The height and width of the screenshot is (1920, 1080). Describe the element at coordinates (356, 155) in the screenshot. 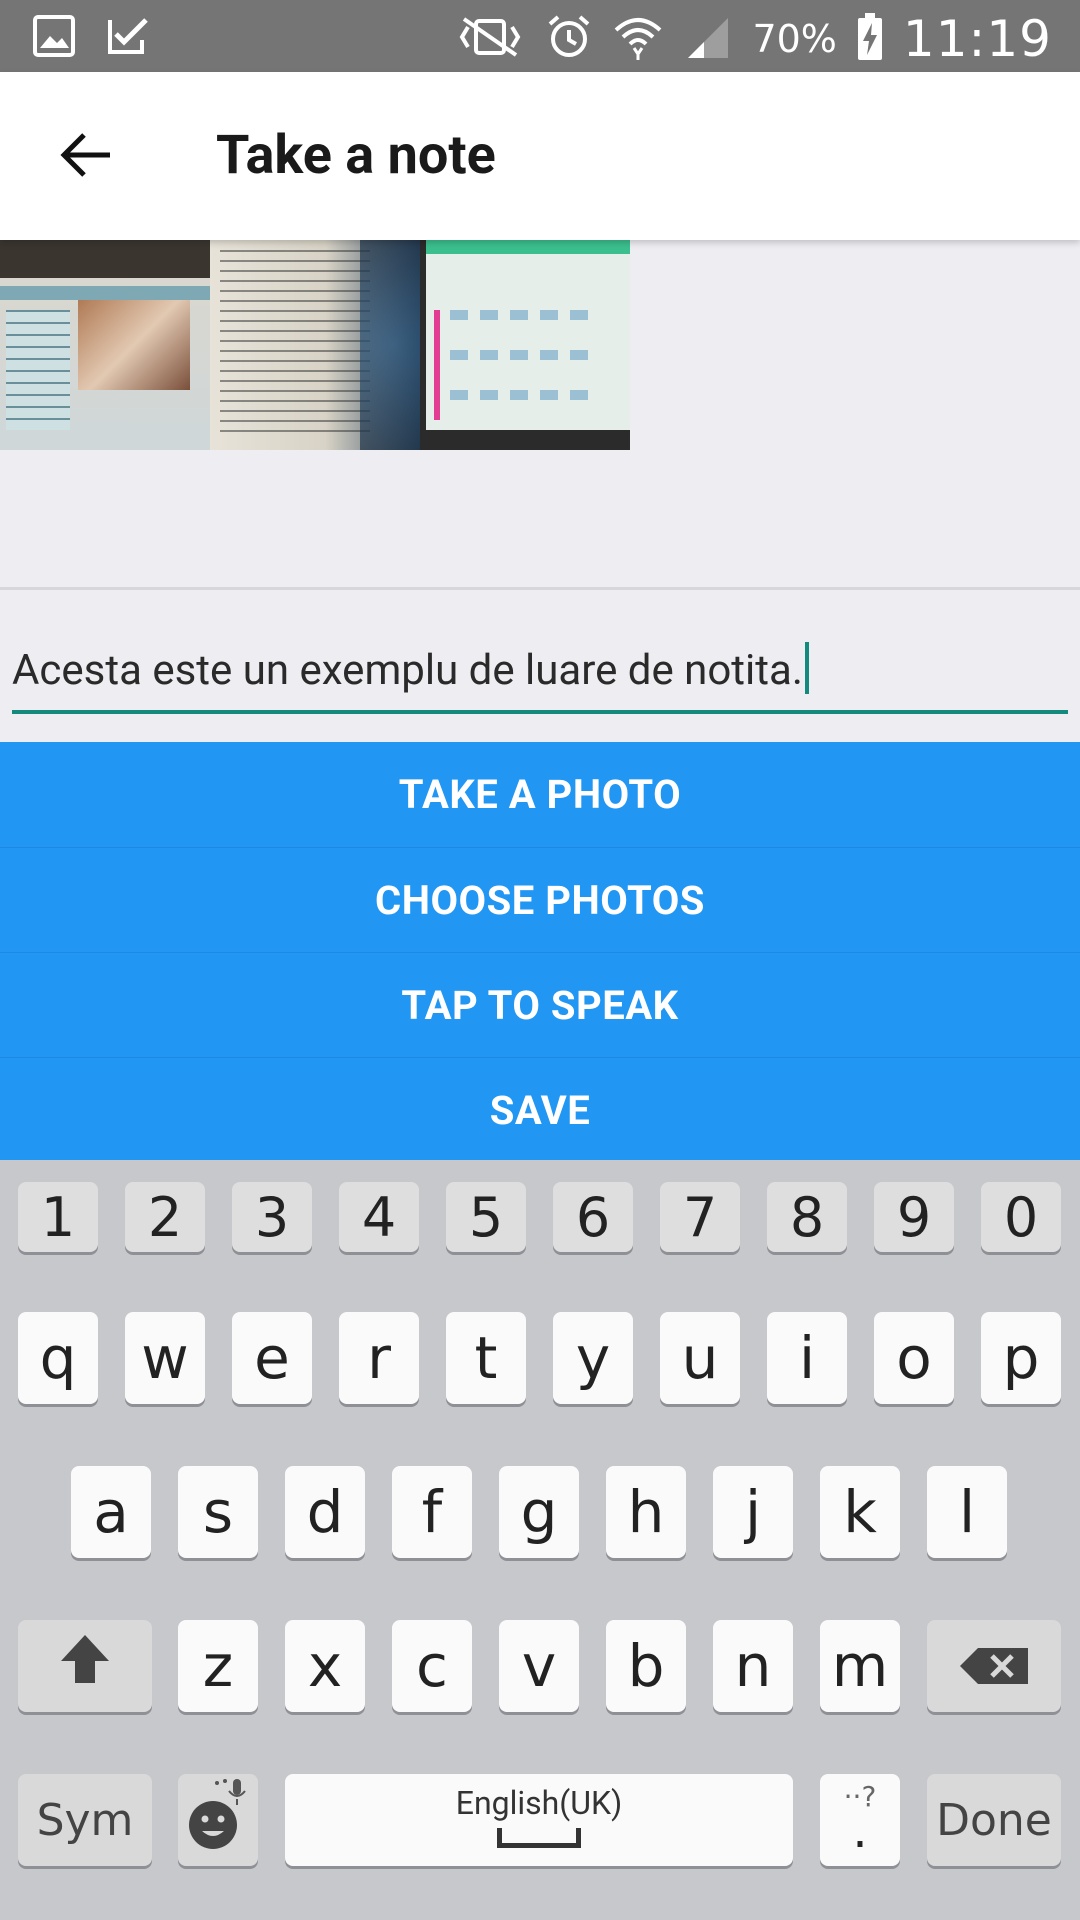

I see `page-title: Take a note` at that location.